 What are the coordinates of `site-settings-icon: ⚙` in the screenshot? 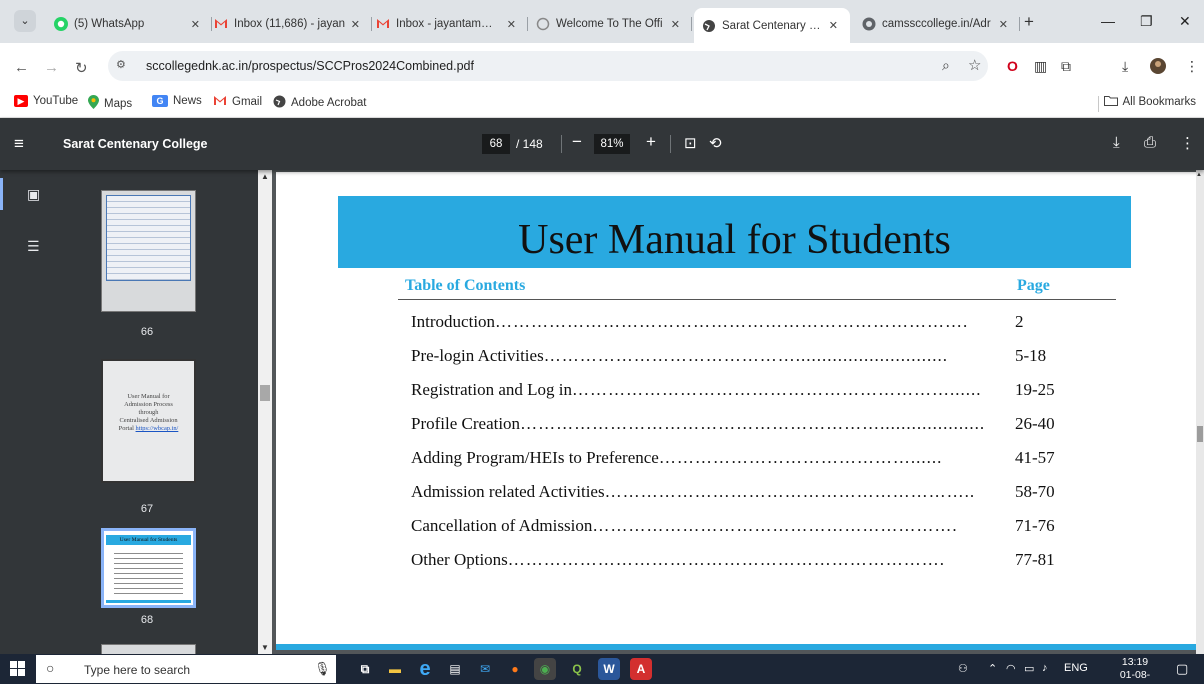 It's located at (121, 64).